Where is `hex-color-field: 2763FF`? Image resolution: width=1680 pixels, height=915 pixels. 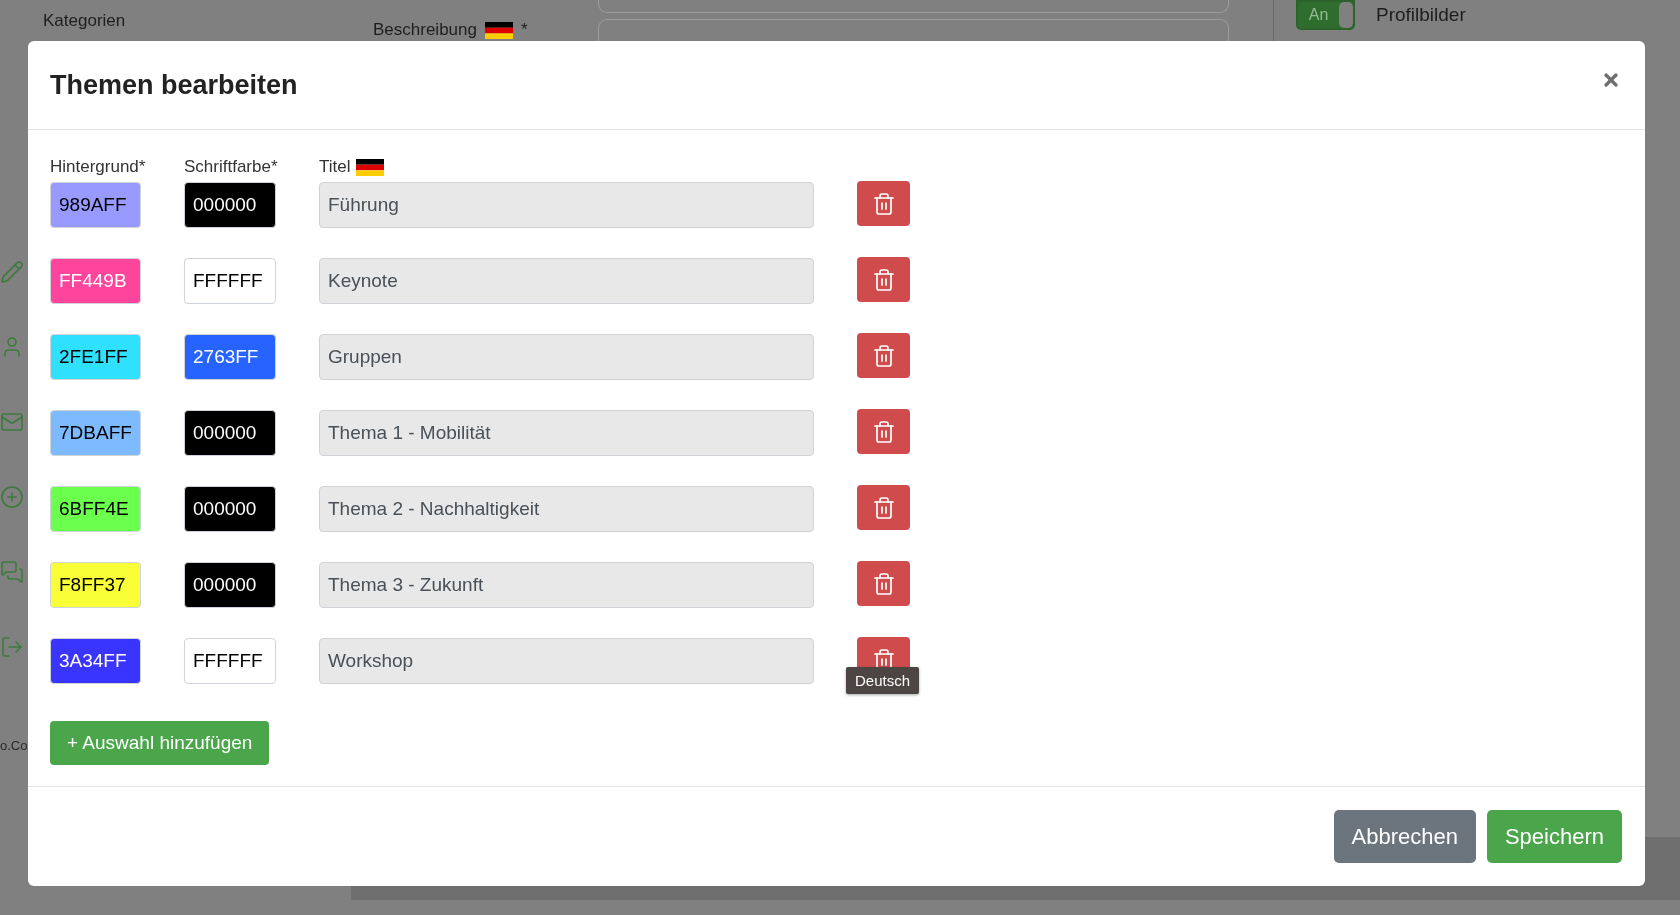 hex-color-field: 2763FF is located at coordinates (230, 357).